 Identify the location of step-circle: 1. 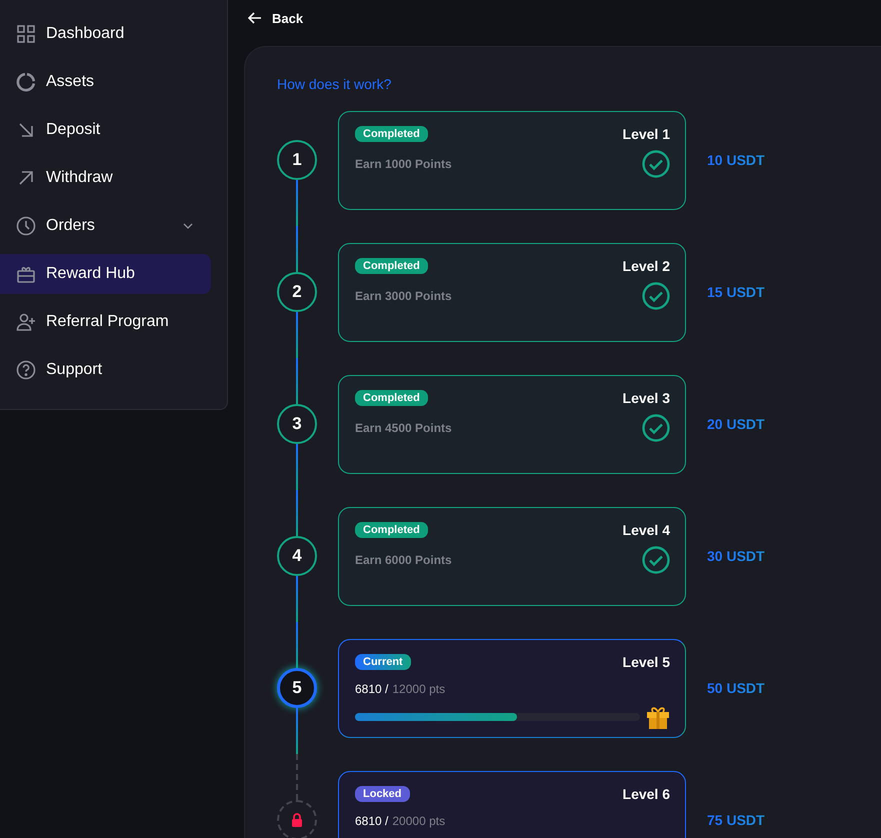
(297, 160).